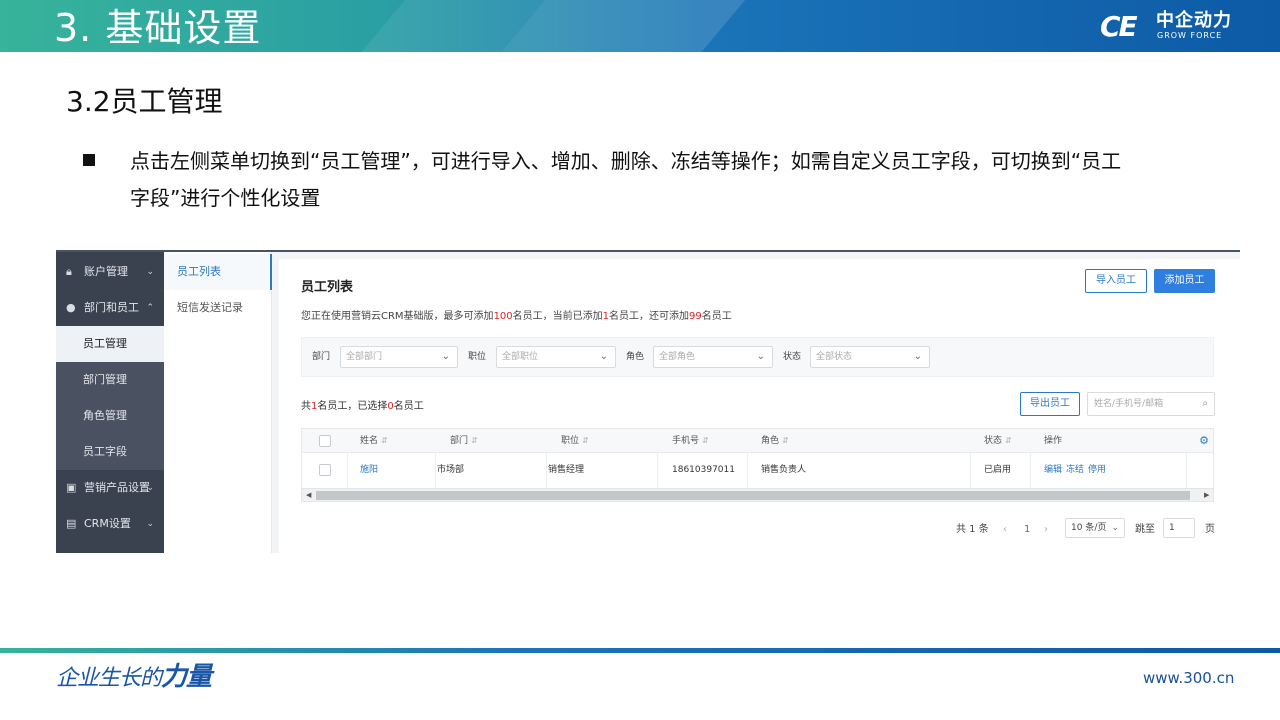 The height and width of the screenshot is (720, 1280). What do you see at coordinates (218, 272) in the screenshot?
I see `subnav-staff-list: 员工列表` at bounding box center [218, 272].